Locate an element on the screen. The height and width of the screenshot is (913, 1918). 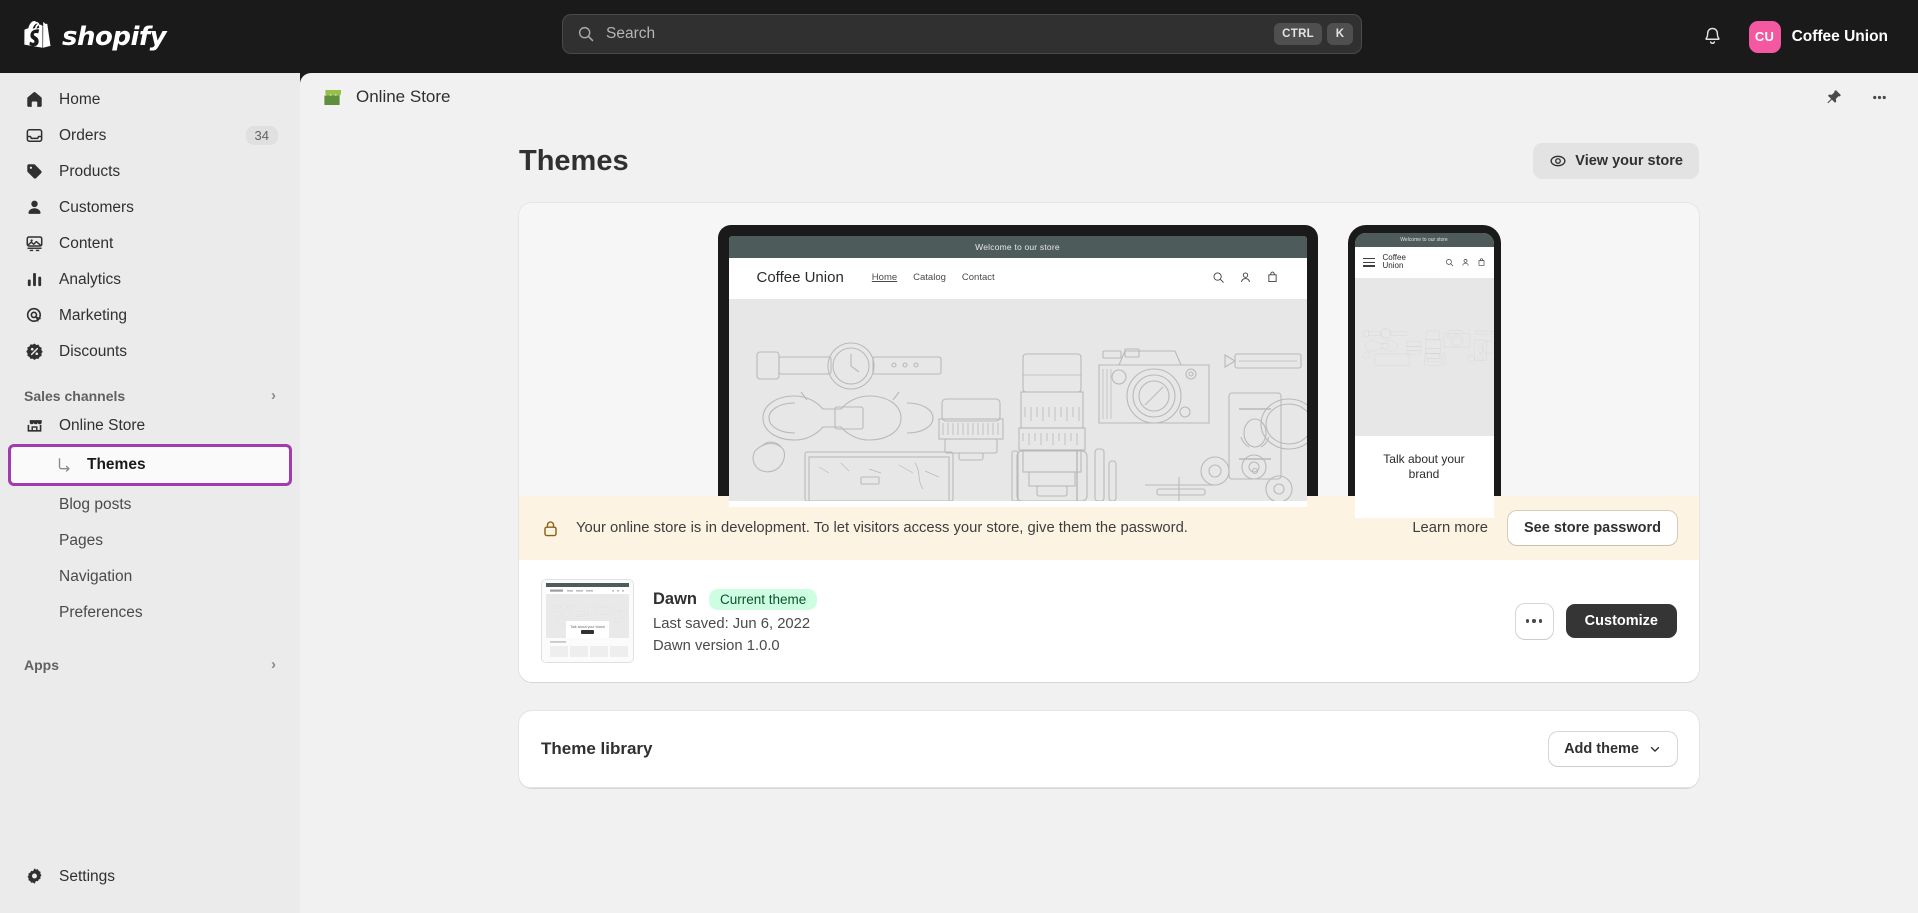
sidebar-item-label: Navigation is located at coordinates (96, 576).